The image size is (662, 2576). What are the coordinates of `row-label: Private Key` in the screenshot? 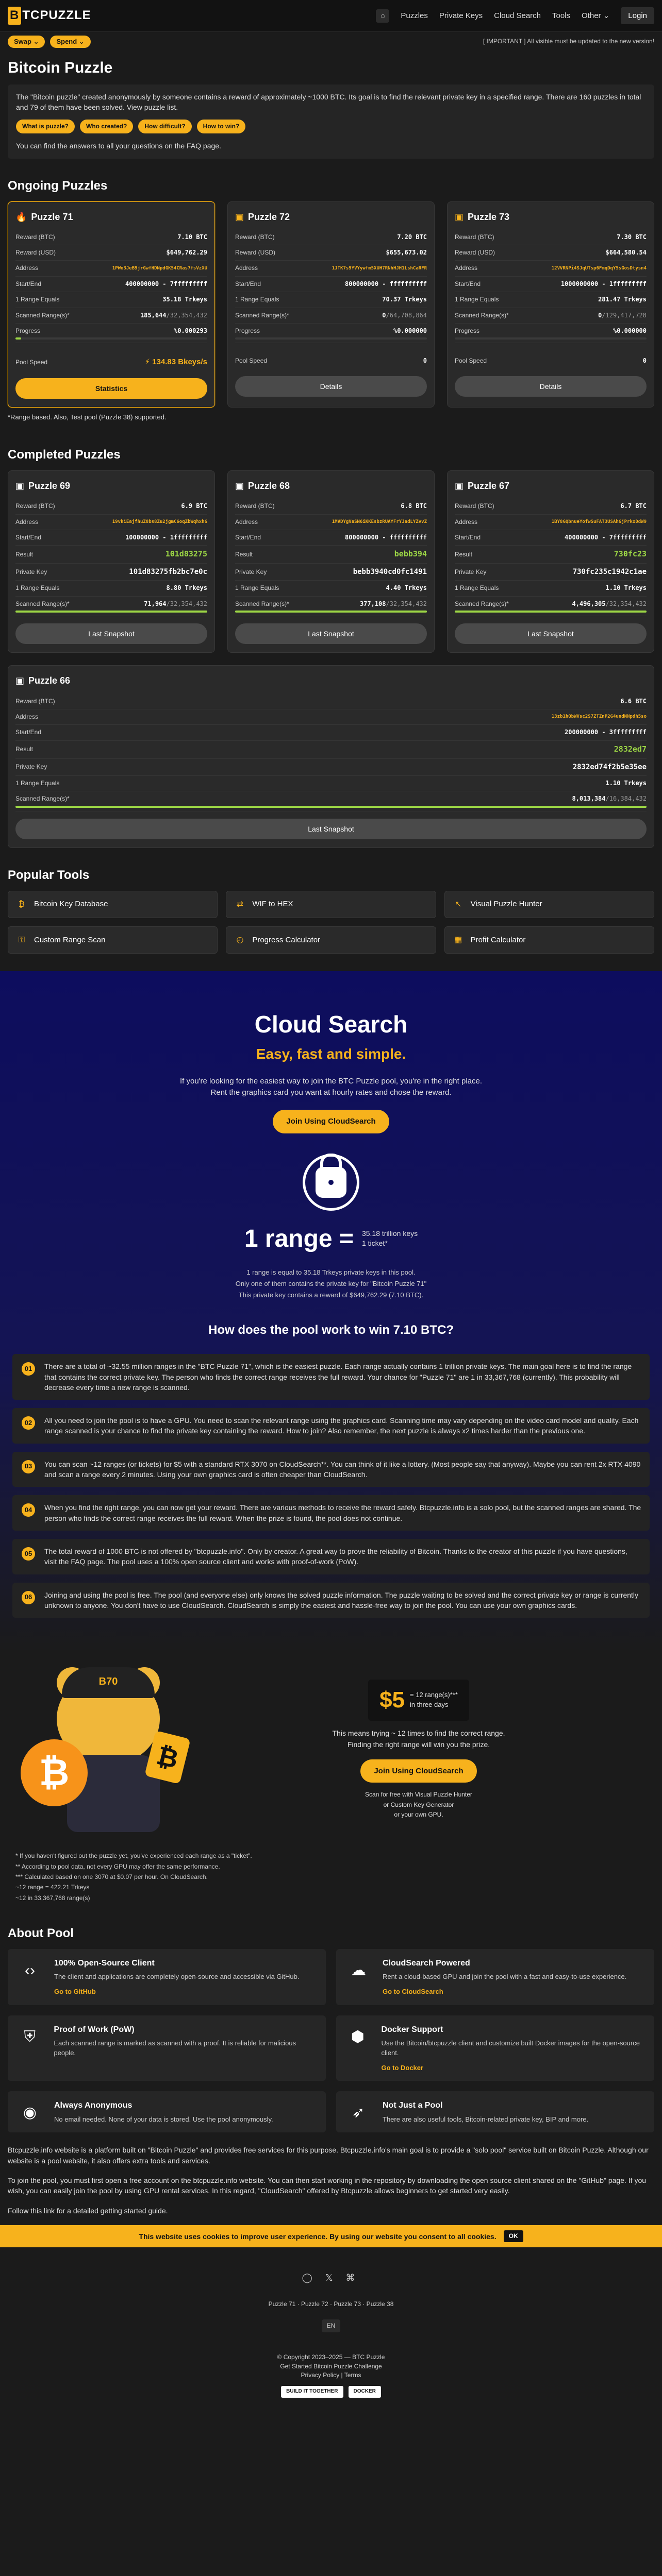 It's located at (31, 571).